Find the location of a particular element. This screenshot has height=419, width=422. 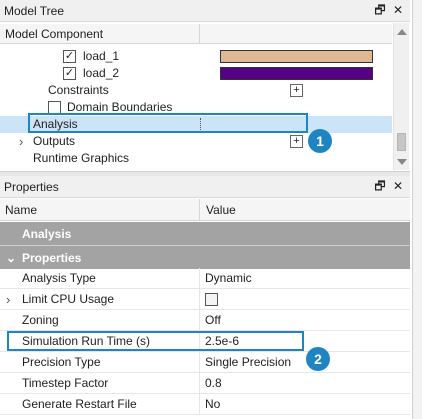

properties-column-header: Name Value is located at coordinates (205, 210).